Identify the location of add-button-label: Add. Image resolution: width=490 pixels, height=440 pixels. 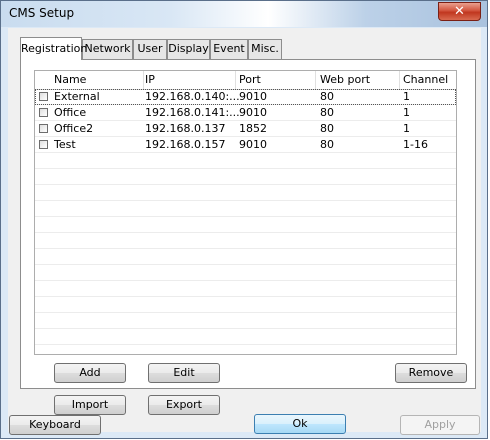
(90, 372).